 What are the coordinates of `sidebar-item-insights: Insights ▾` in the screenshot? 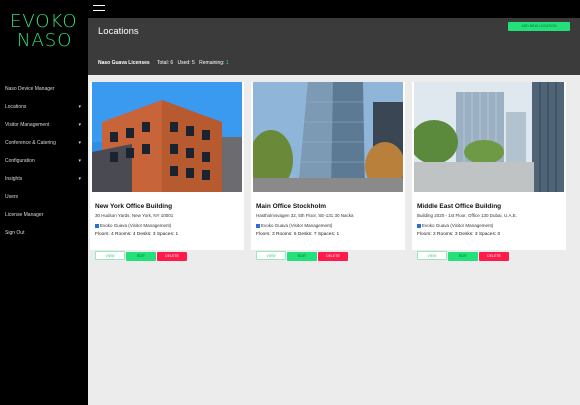 It's located at (44, 184).